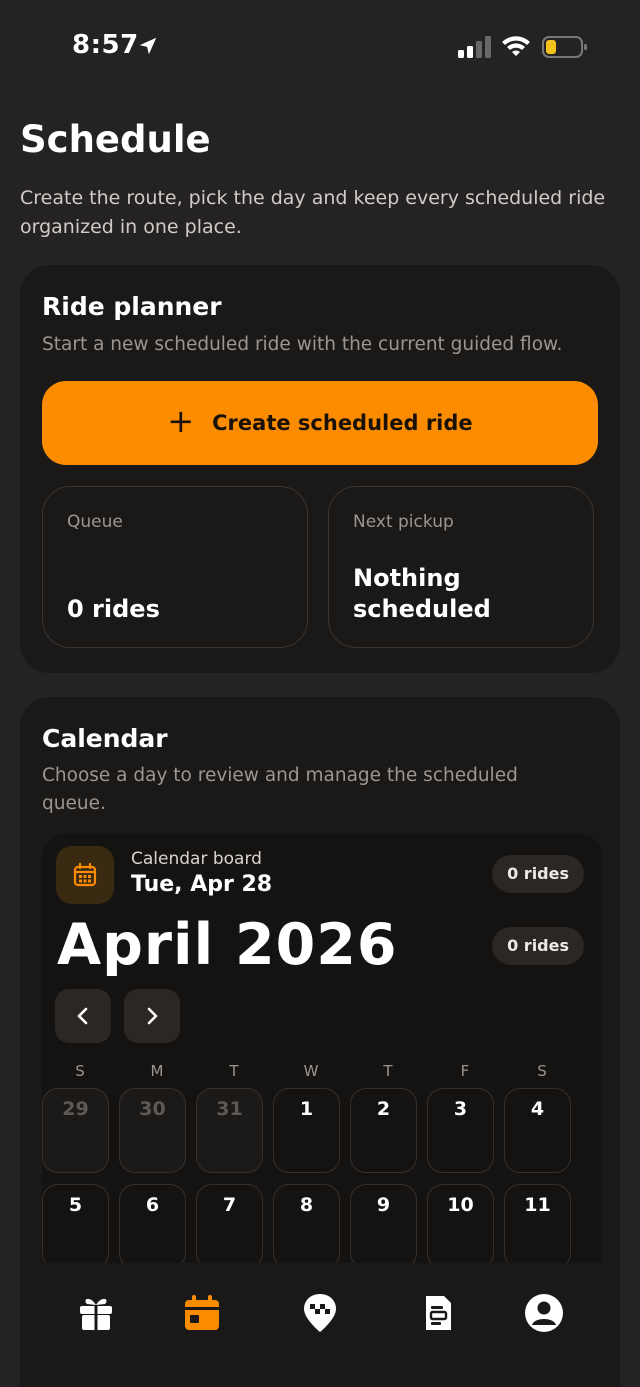 This screenshot has width=640, height=1387. I want to click on calendar-day-cell: 8, so click(306, 1226).